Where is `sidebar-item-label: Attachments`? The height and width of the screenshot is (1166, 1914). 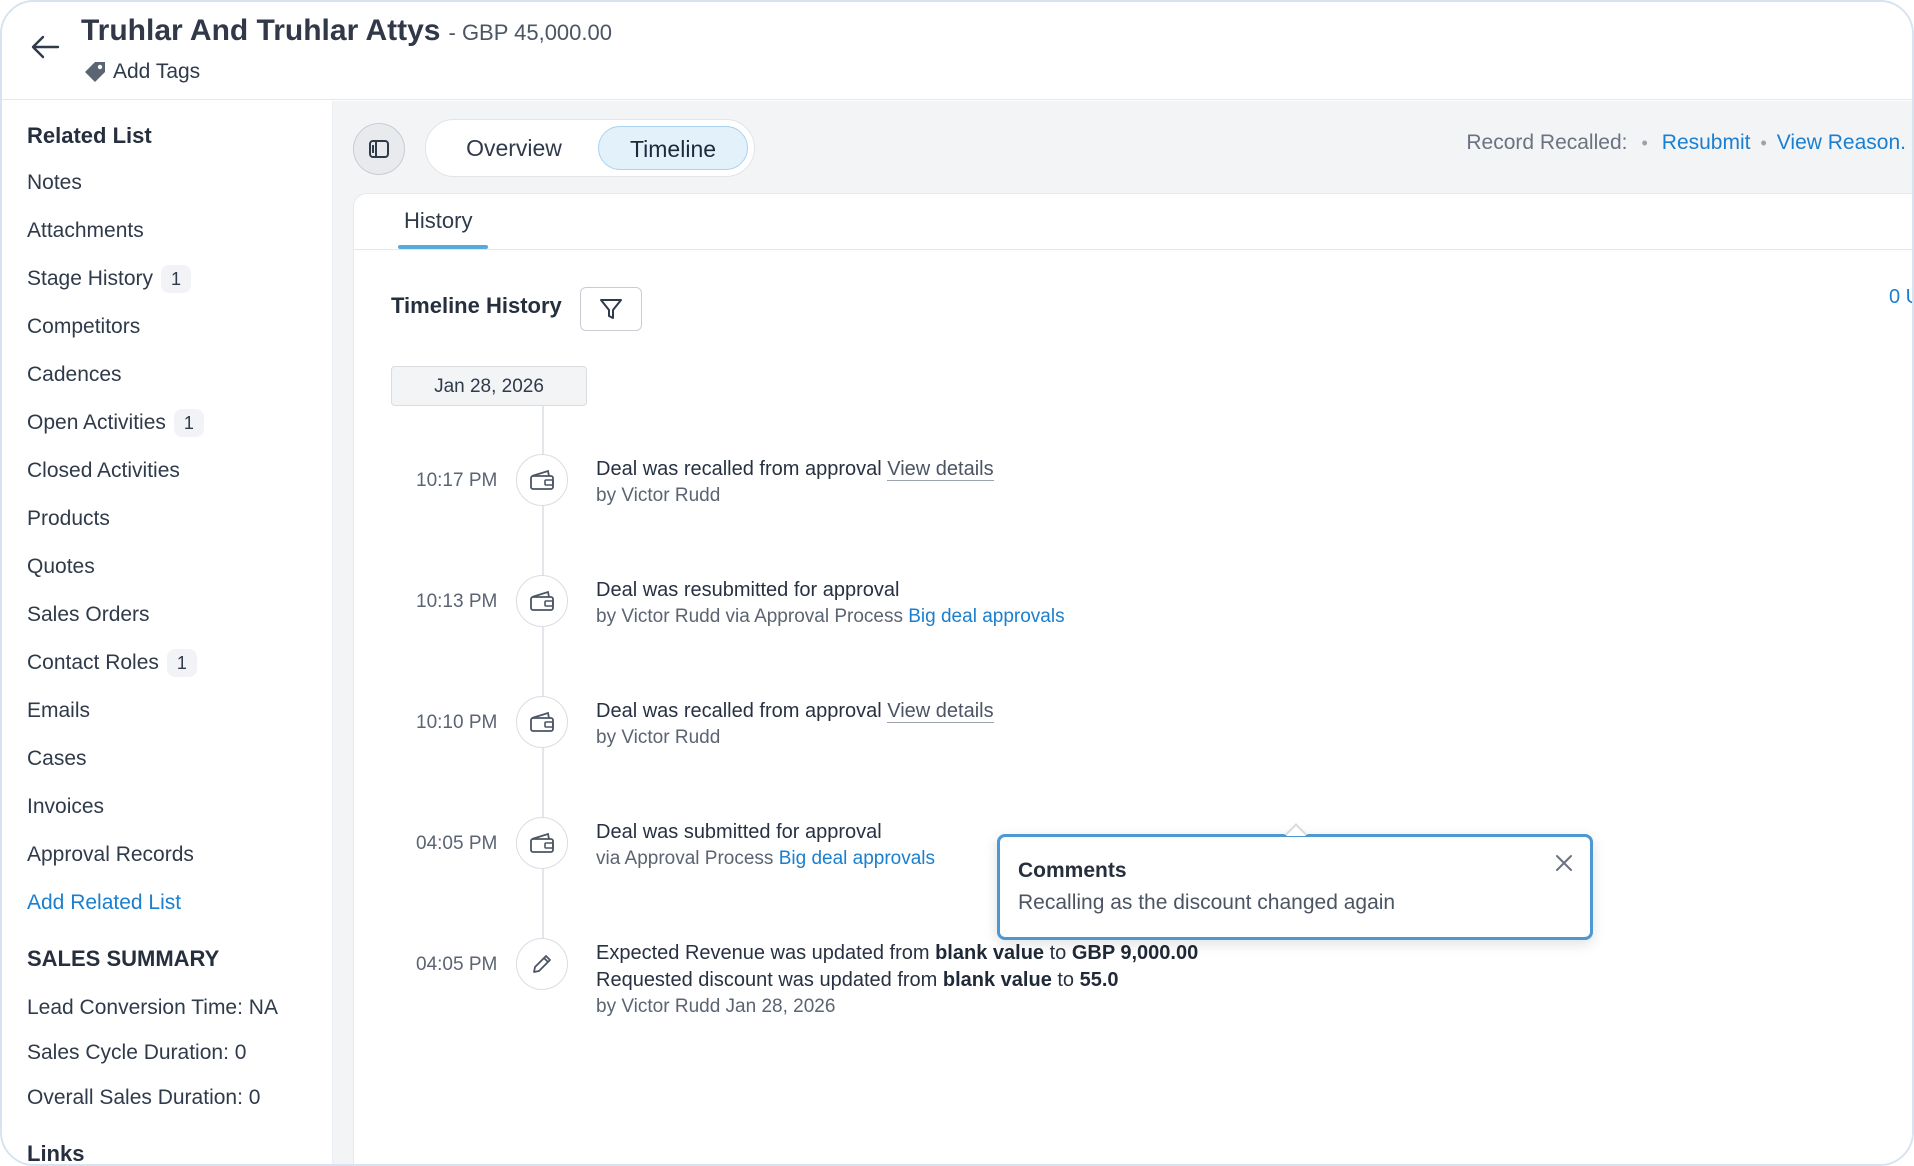
sidebar-item-label: Attachments is located at coordinates (85, 230).